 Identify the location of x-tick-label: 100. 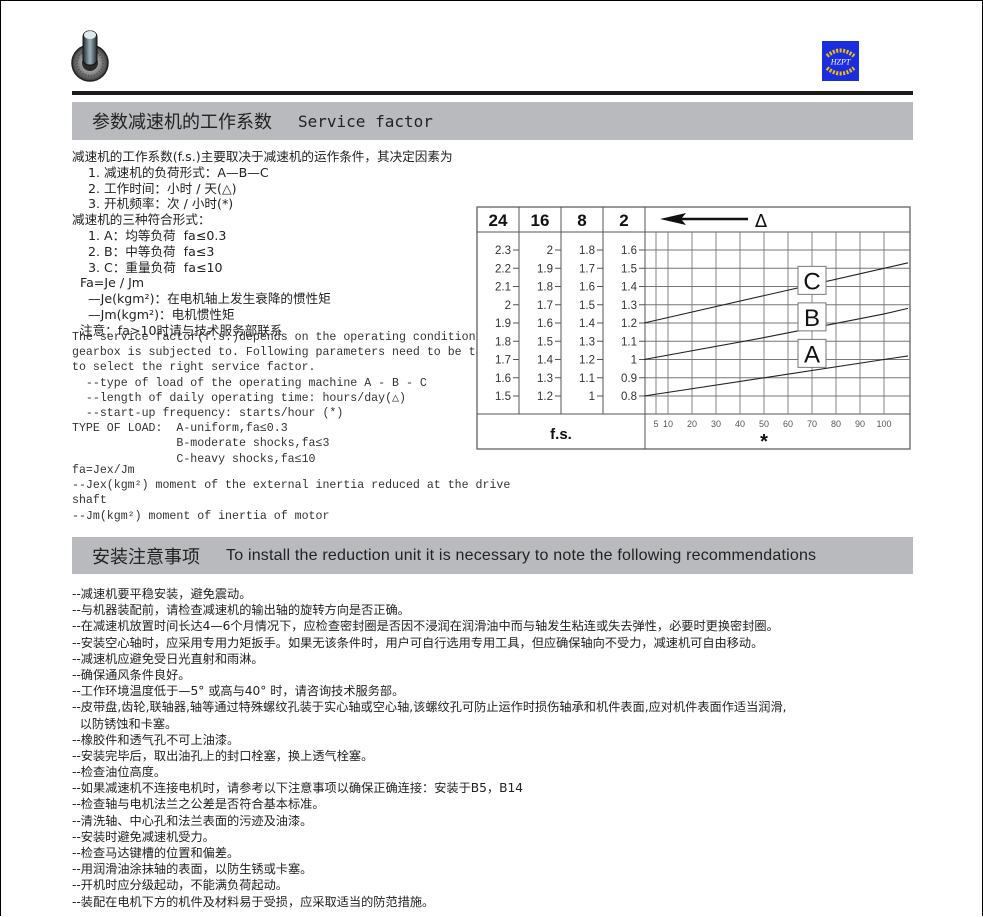
(883, 424).